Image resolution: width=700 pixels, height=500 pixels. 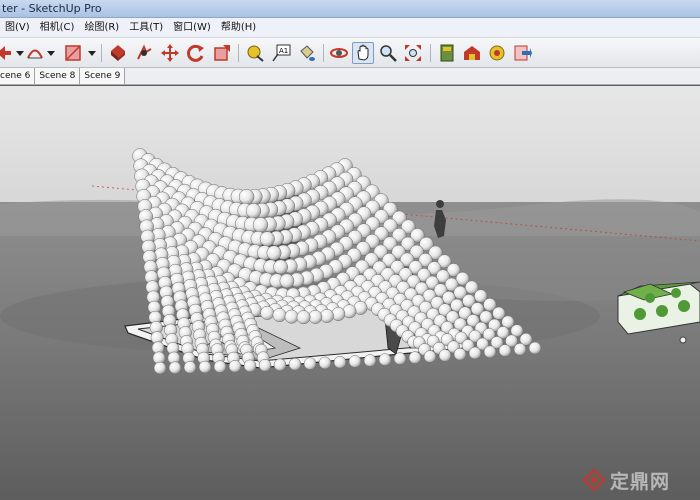 What do you see at coordinates (118, 53) in the screenshot?
I see `push-pull-icon` at bounding box center [118, 53].